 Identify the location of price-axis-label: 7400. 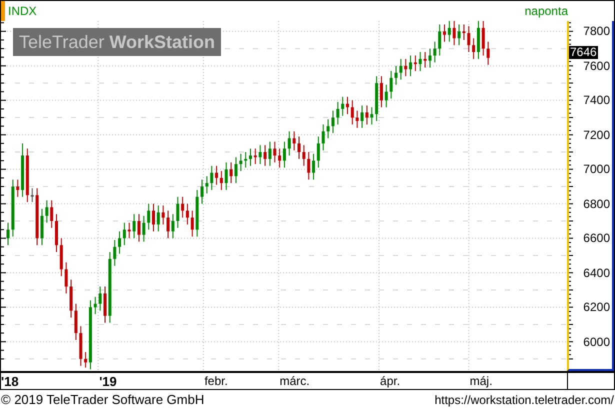
(596, 100).